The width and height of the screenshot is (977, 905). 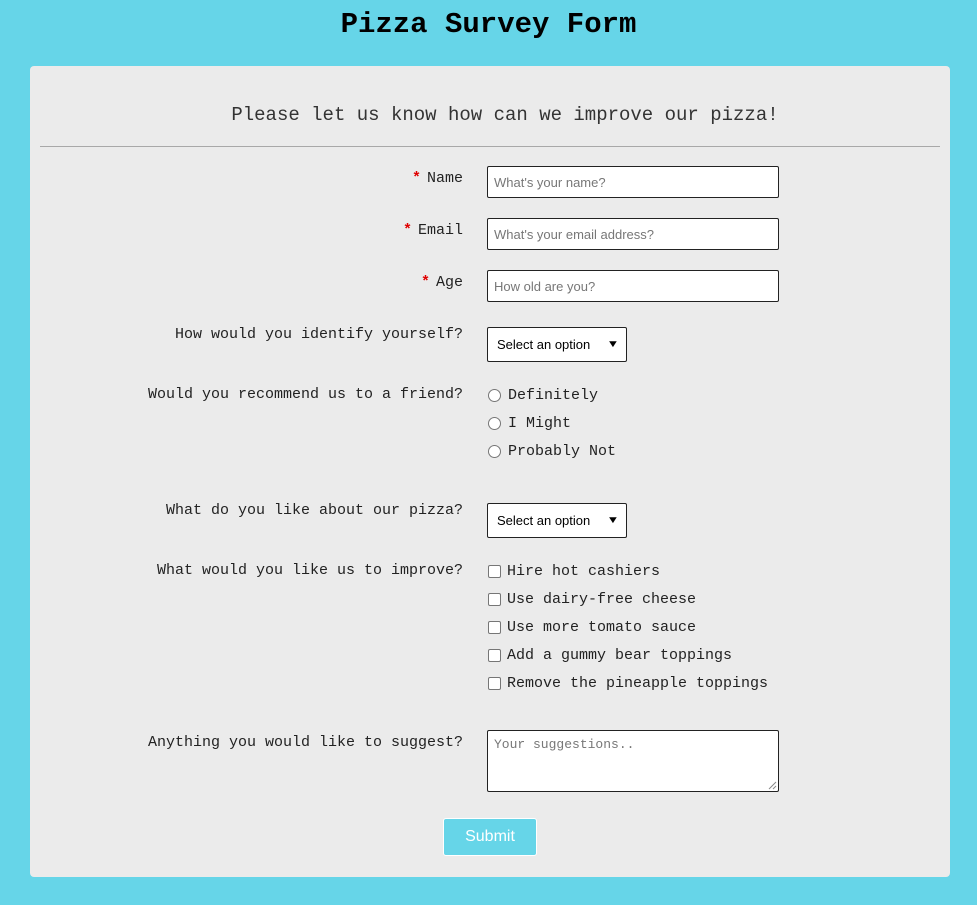 I want to click on name-label: * Name, so click(x=437, y=178).